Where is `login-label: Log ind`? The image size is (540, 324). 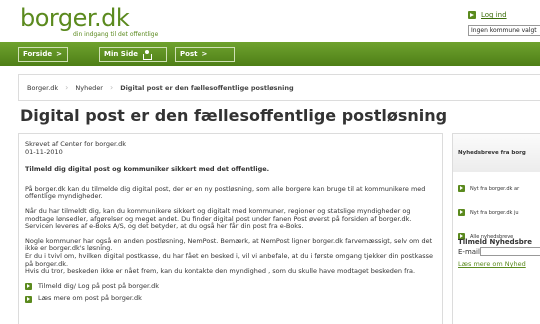 login-label: Log ind is located at coordinates (494, 15).